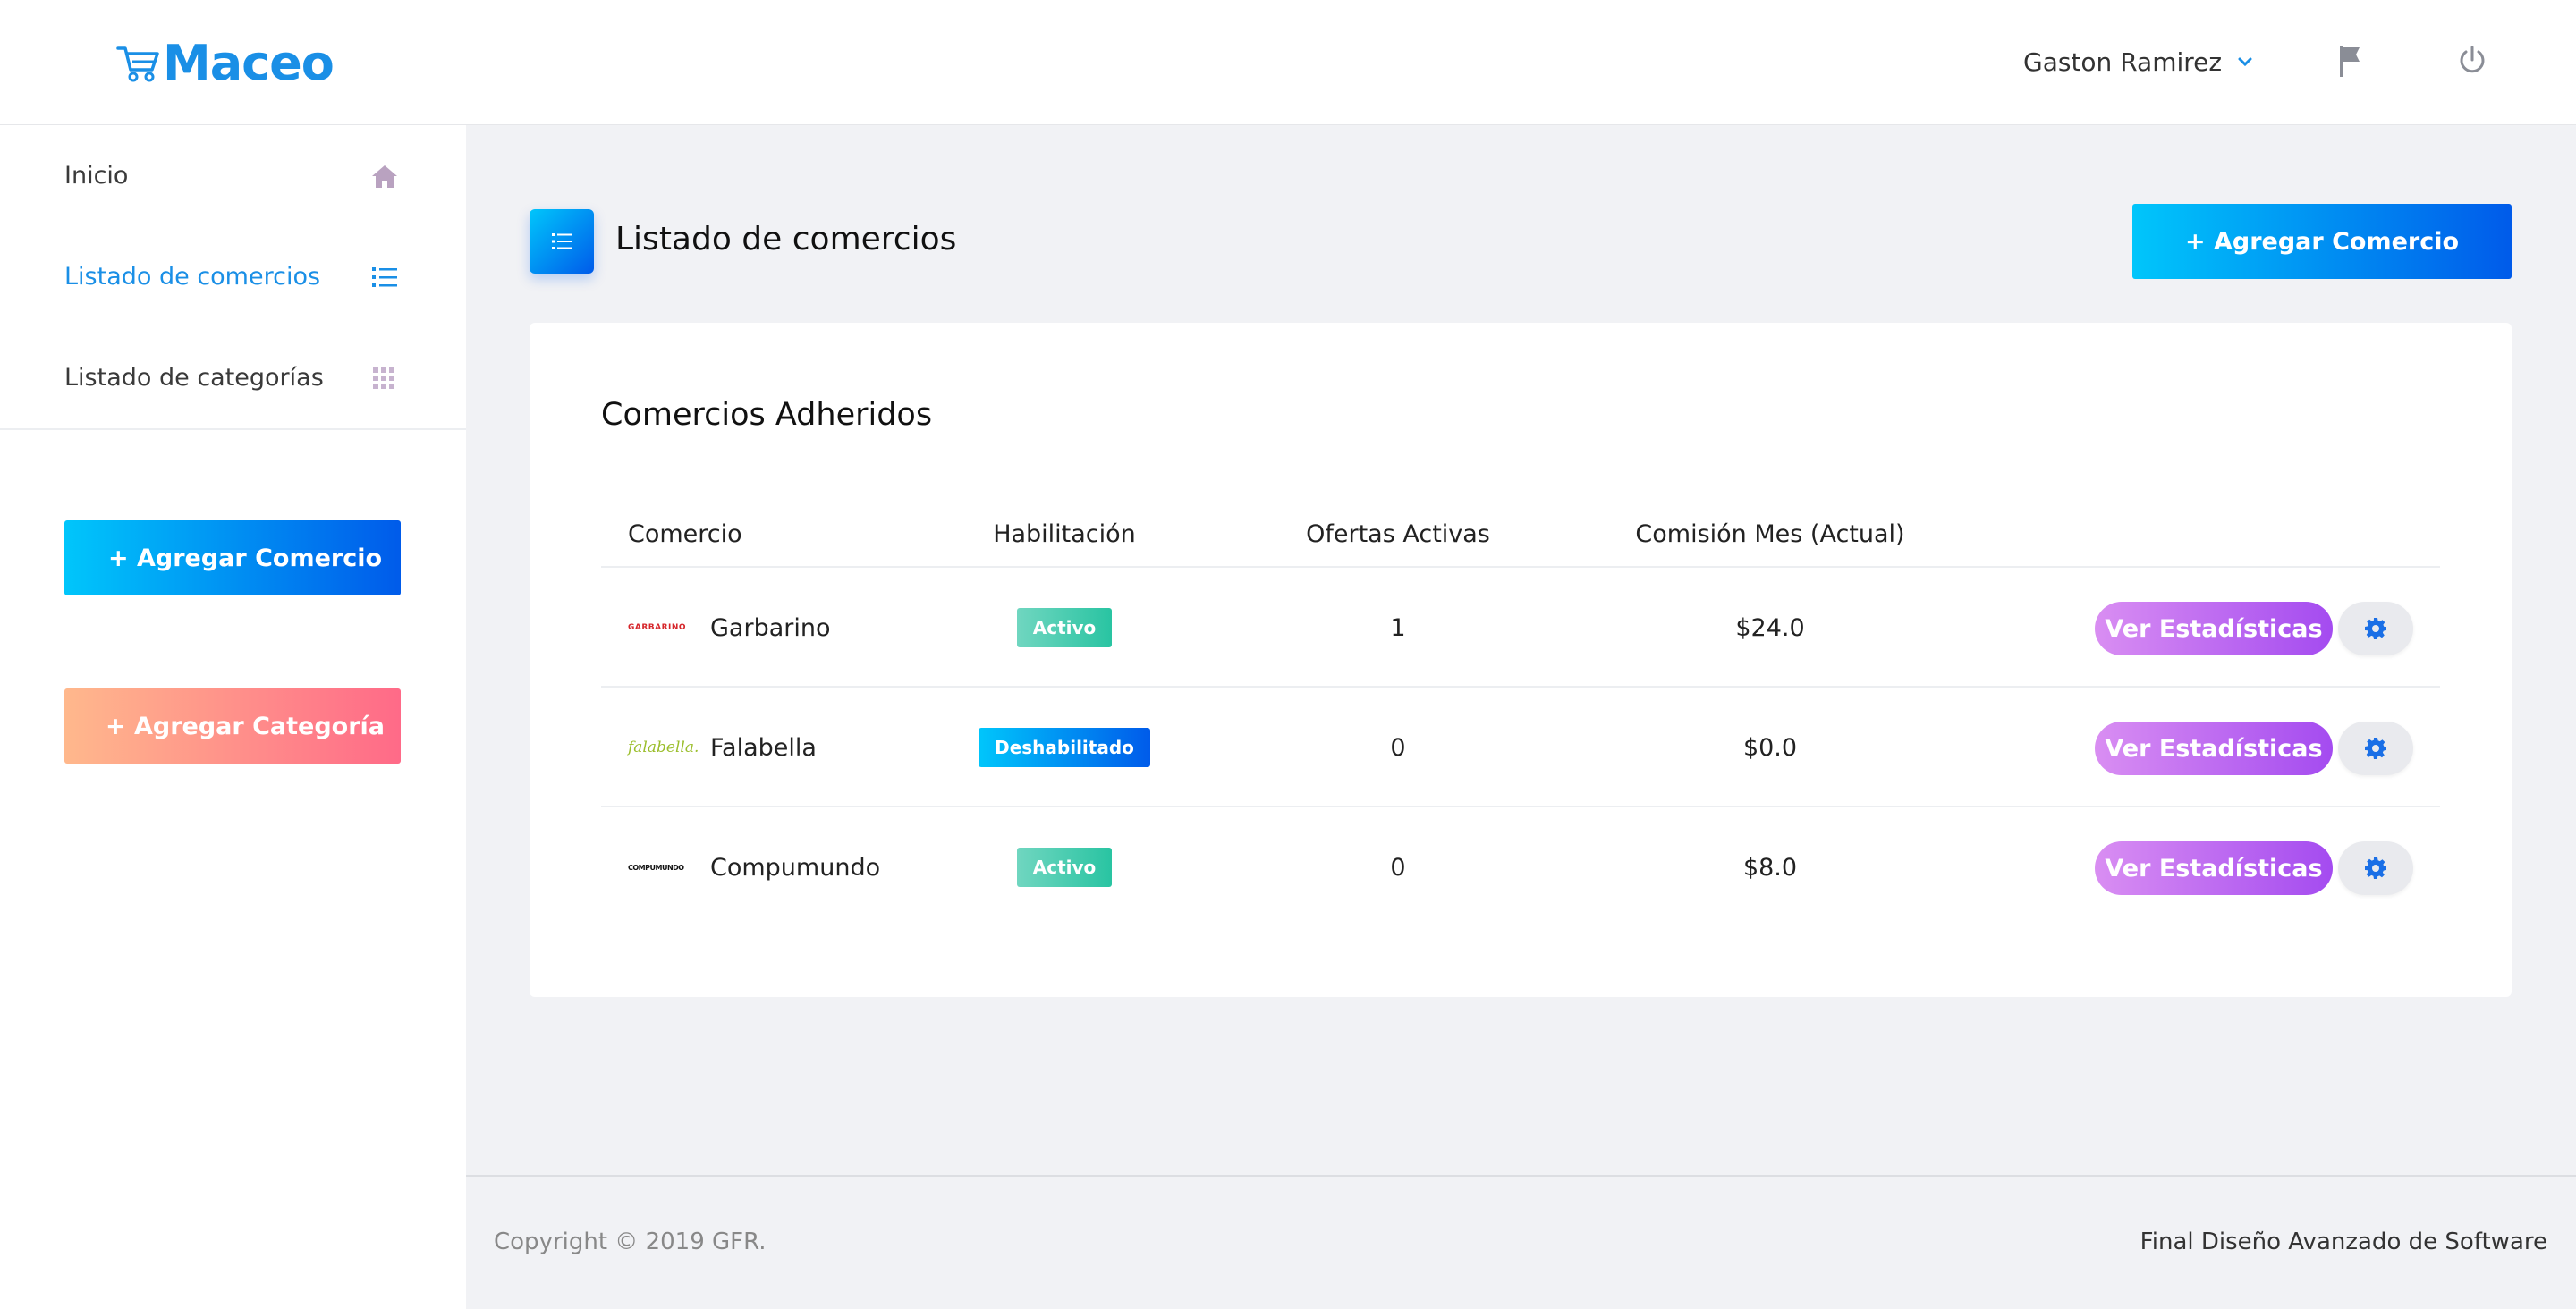 The image size is (2576, 1309). I want to click on user-menu: Gaston Ramirez, so click(2137, 61).